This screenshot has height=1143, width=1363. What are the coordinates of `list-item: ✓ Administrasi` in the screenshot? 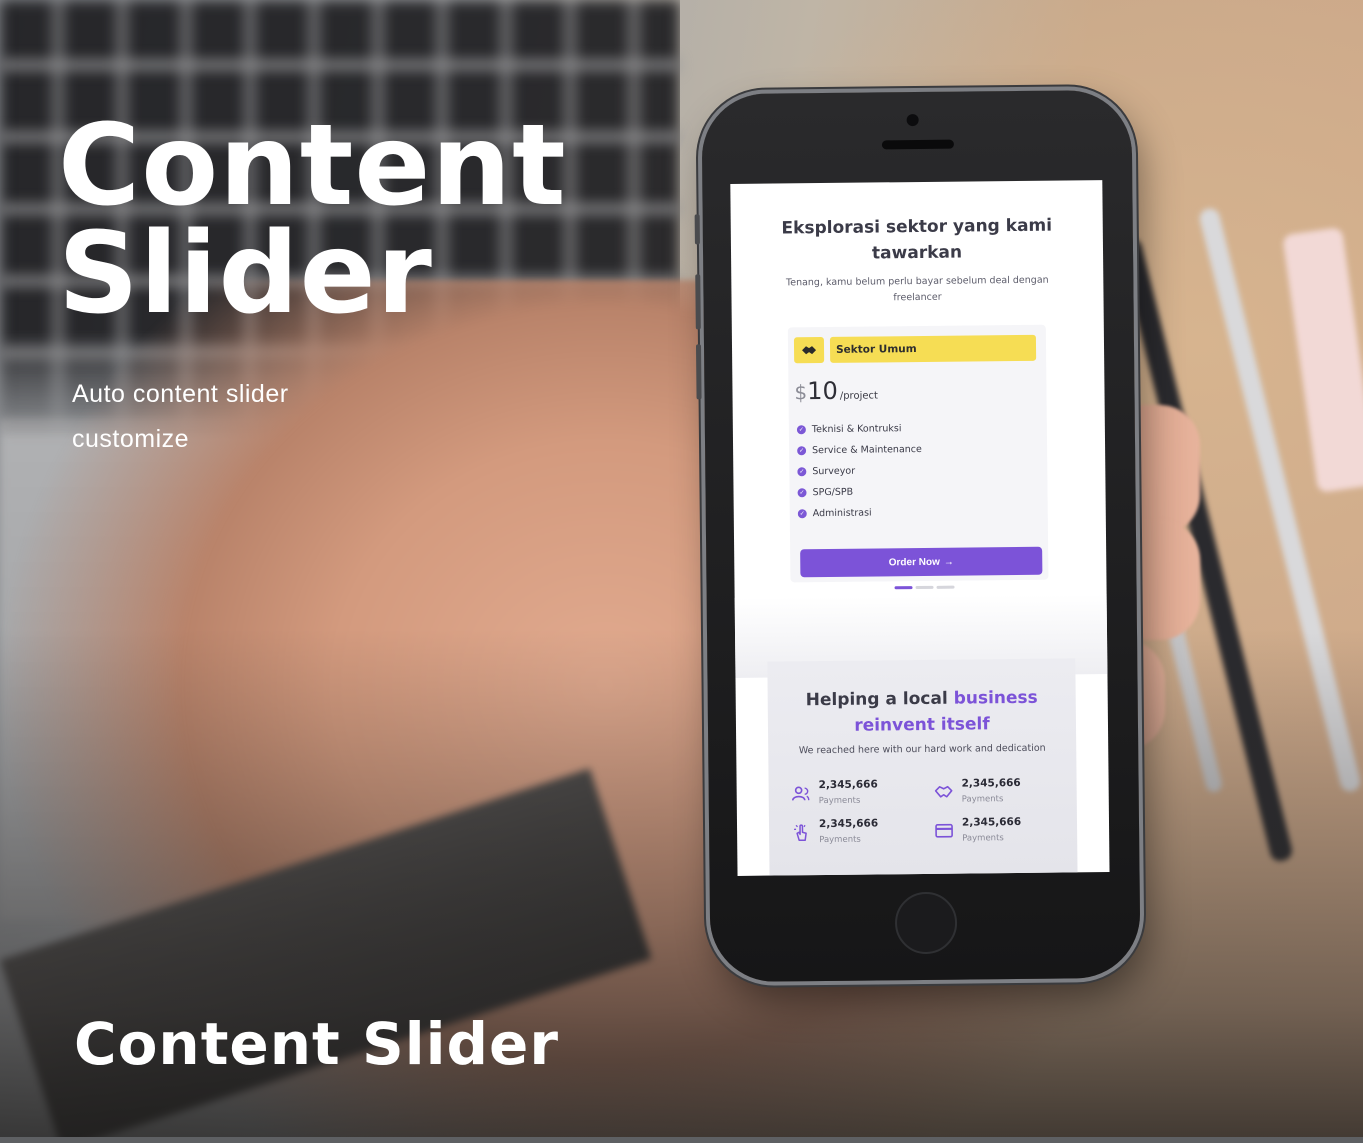 It's located at (860, 512).